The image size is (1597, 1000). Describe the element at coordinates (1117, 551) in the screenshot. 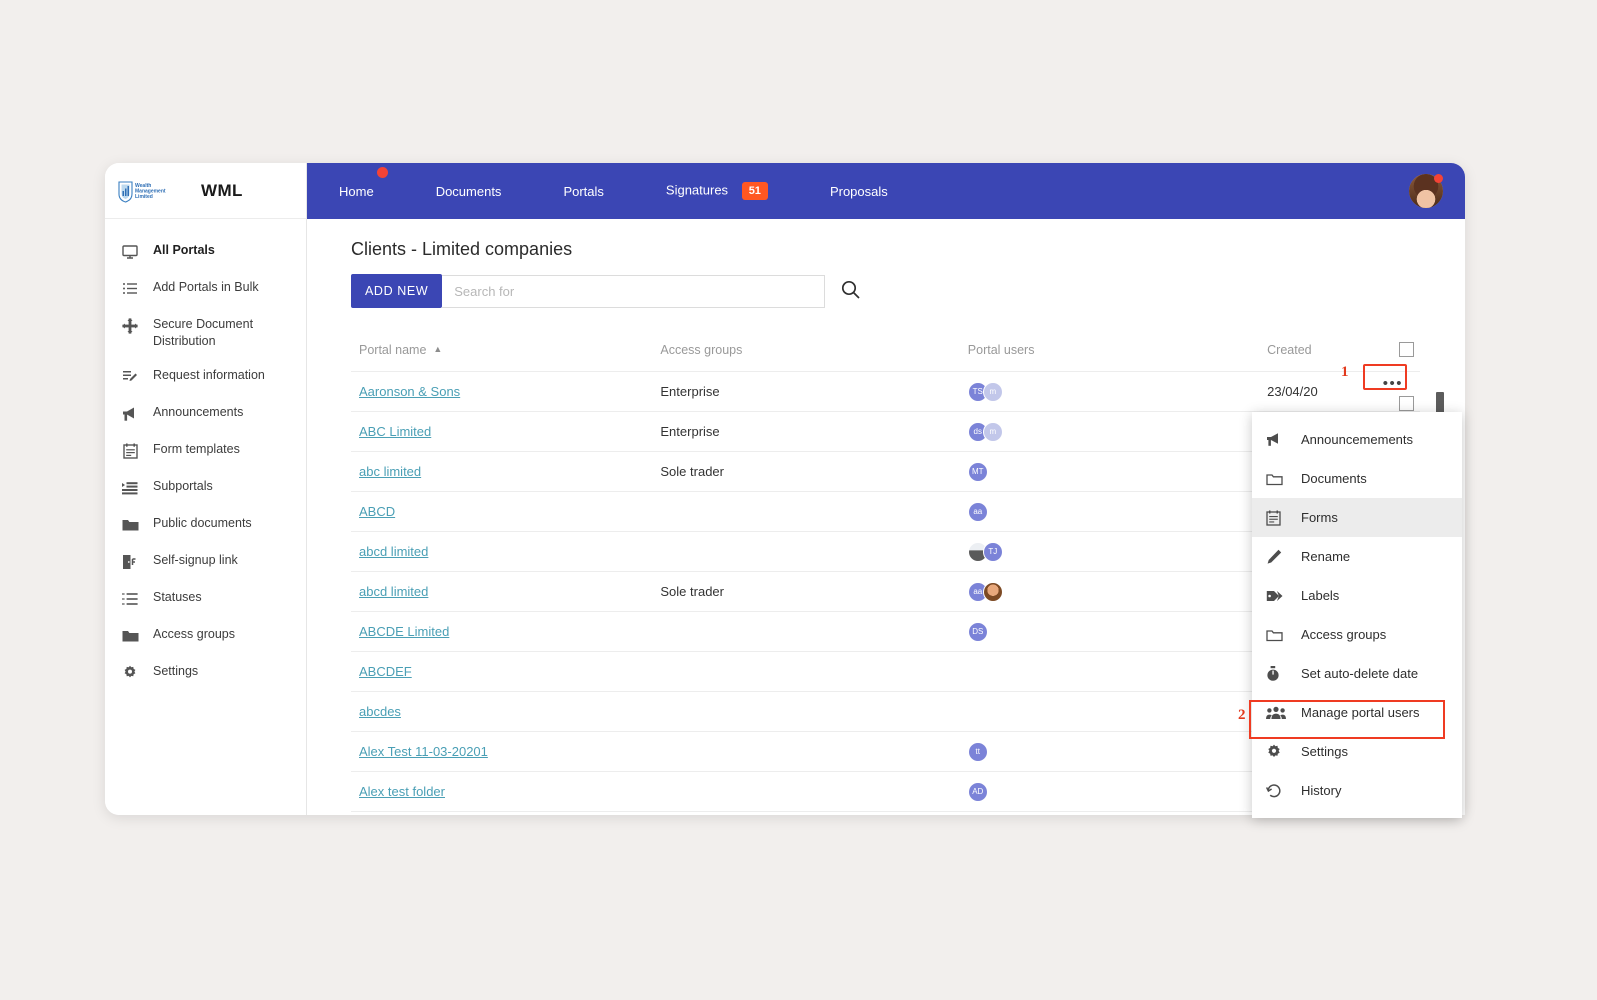

I see `cell-portal-users: TJ` at that location.